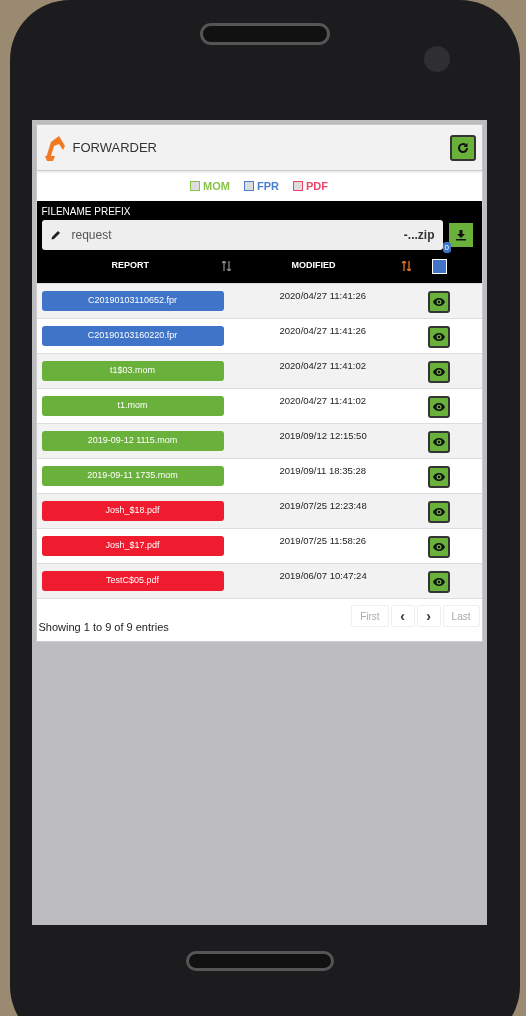 This screenshot has width=526, height=1016. What do you see at coordinates (259, 440) in the screenshot?
I see `table-row: 2019-09-12 1115.mom 2019/09/12 12:15:50` at bounding box center [259, 440].